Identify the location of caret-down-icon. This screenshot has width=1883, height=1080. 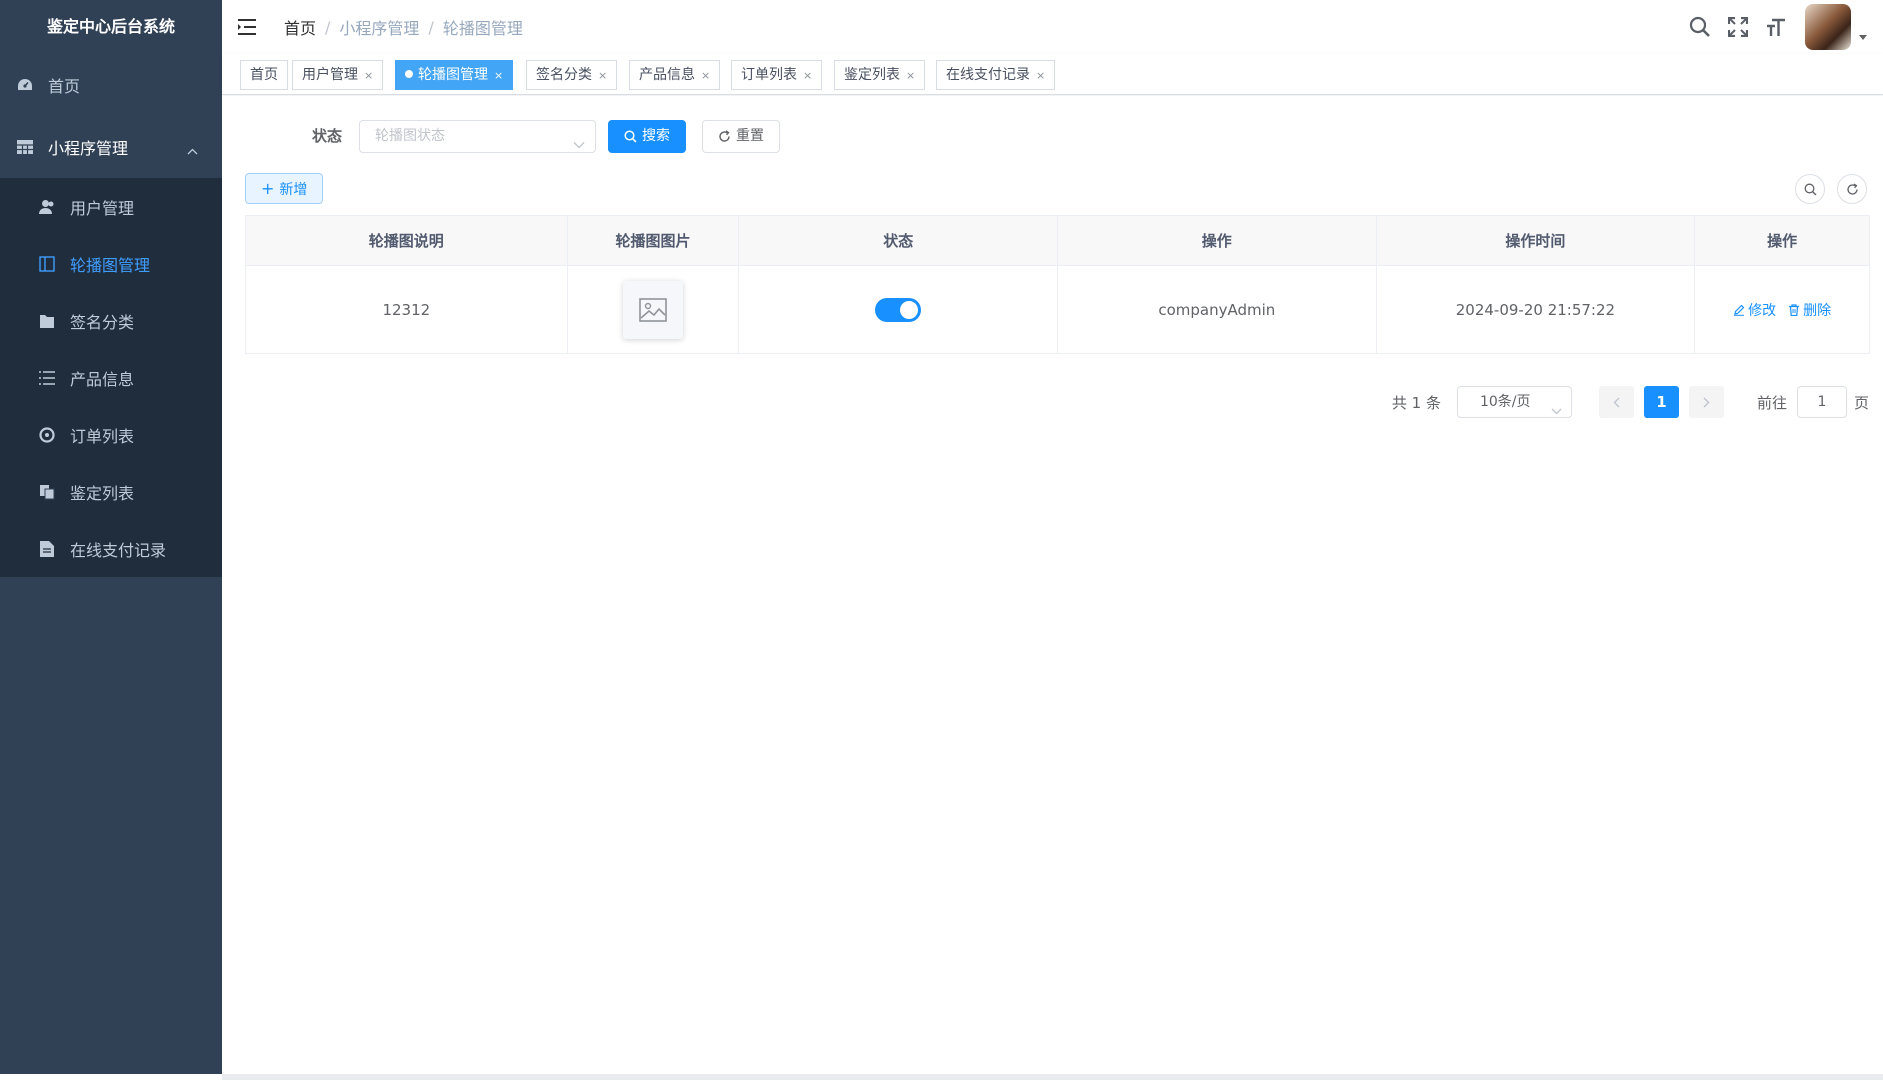
(1863, 37).